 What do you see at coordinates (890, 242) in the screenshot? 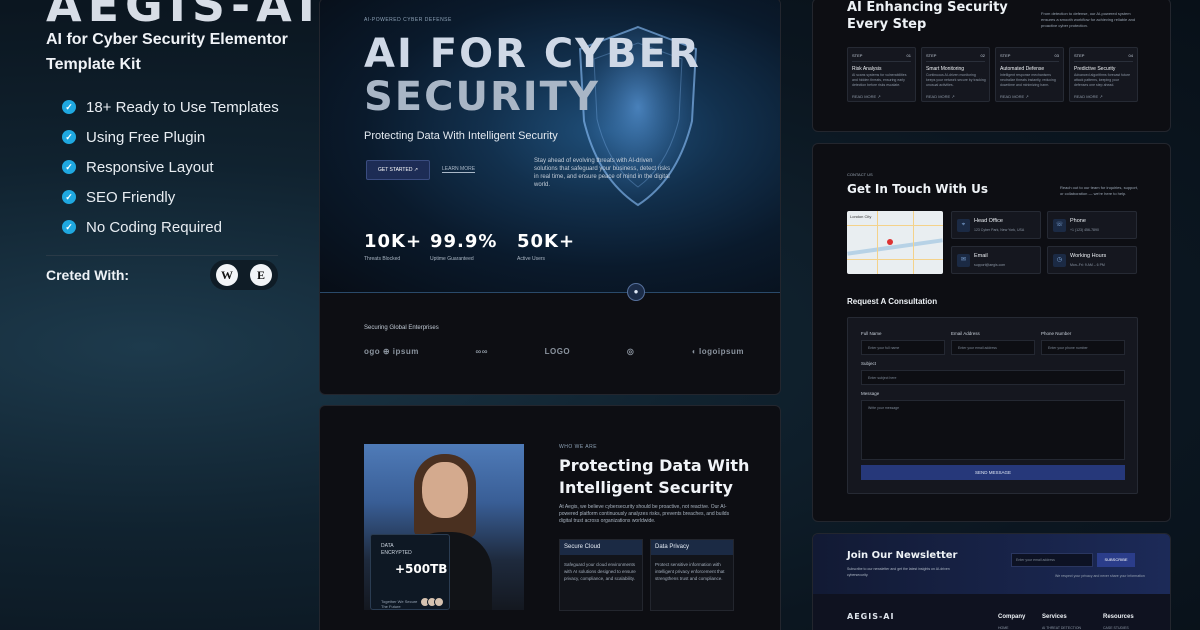
I see `map-pin-icon` at bounding box center [890, 242].